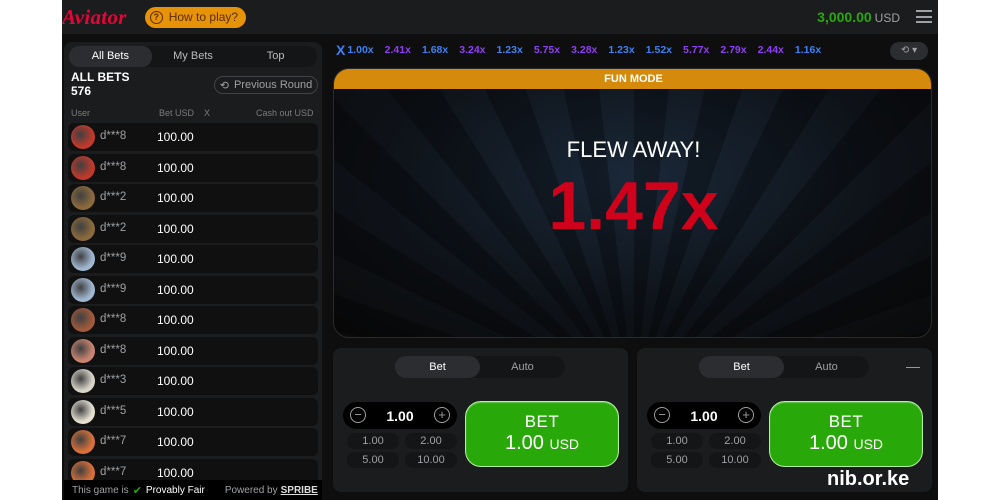  I want to click on bet-panel-tabs: Bet Auto, so click(784, 367).